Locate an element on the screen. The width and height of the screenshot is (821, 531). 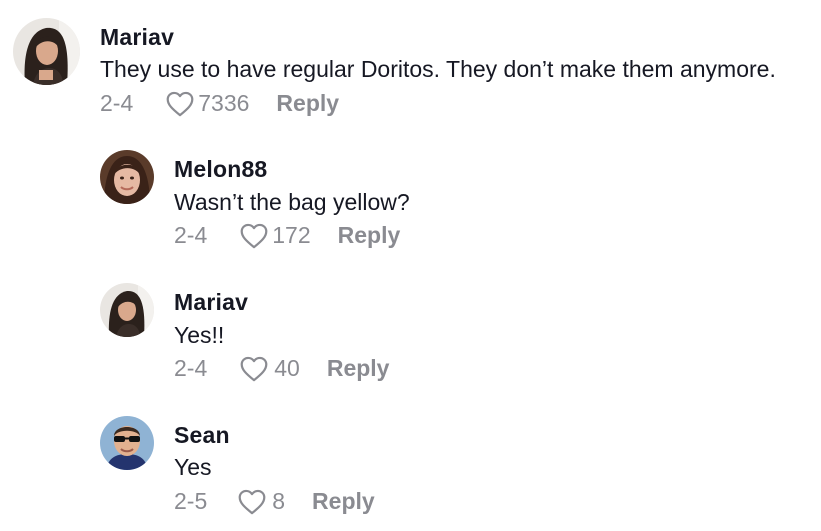
comment-meta: 2-5 8 Reply is located at coordinates (274, 501).